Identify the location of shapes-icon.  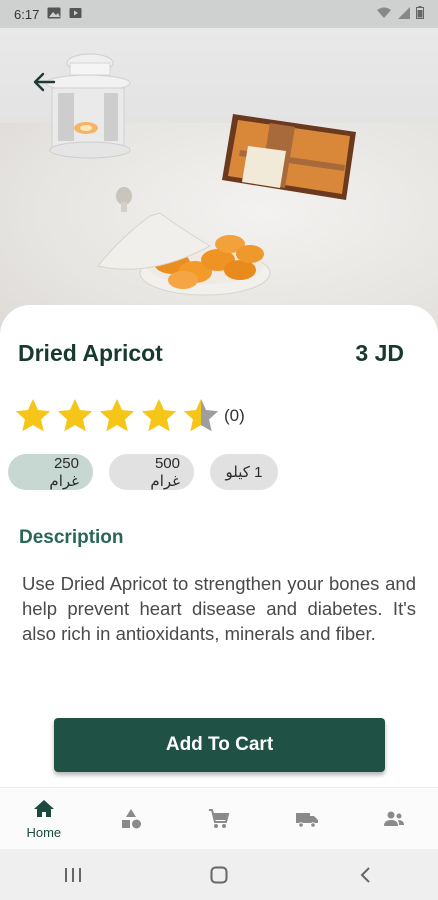
(132, 818).